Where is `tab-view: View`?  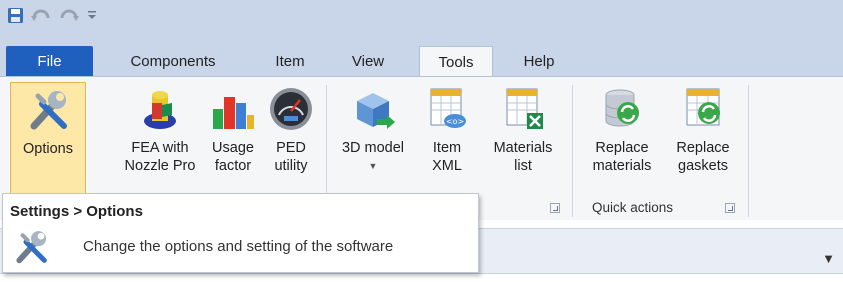
tab-view: View is located at coordinates (368, 61).